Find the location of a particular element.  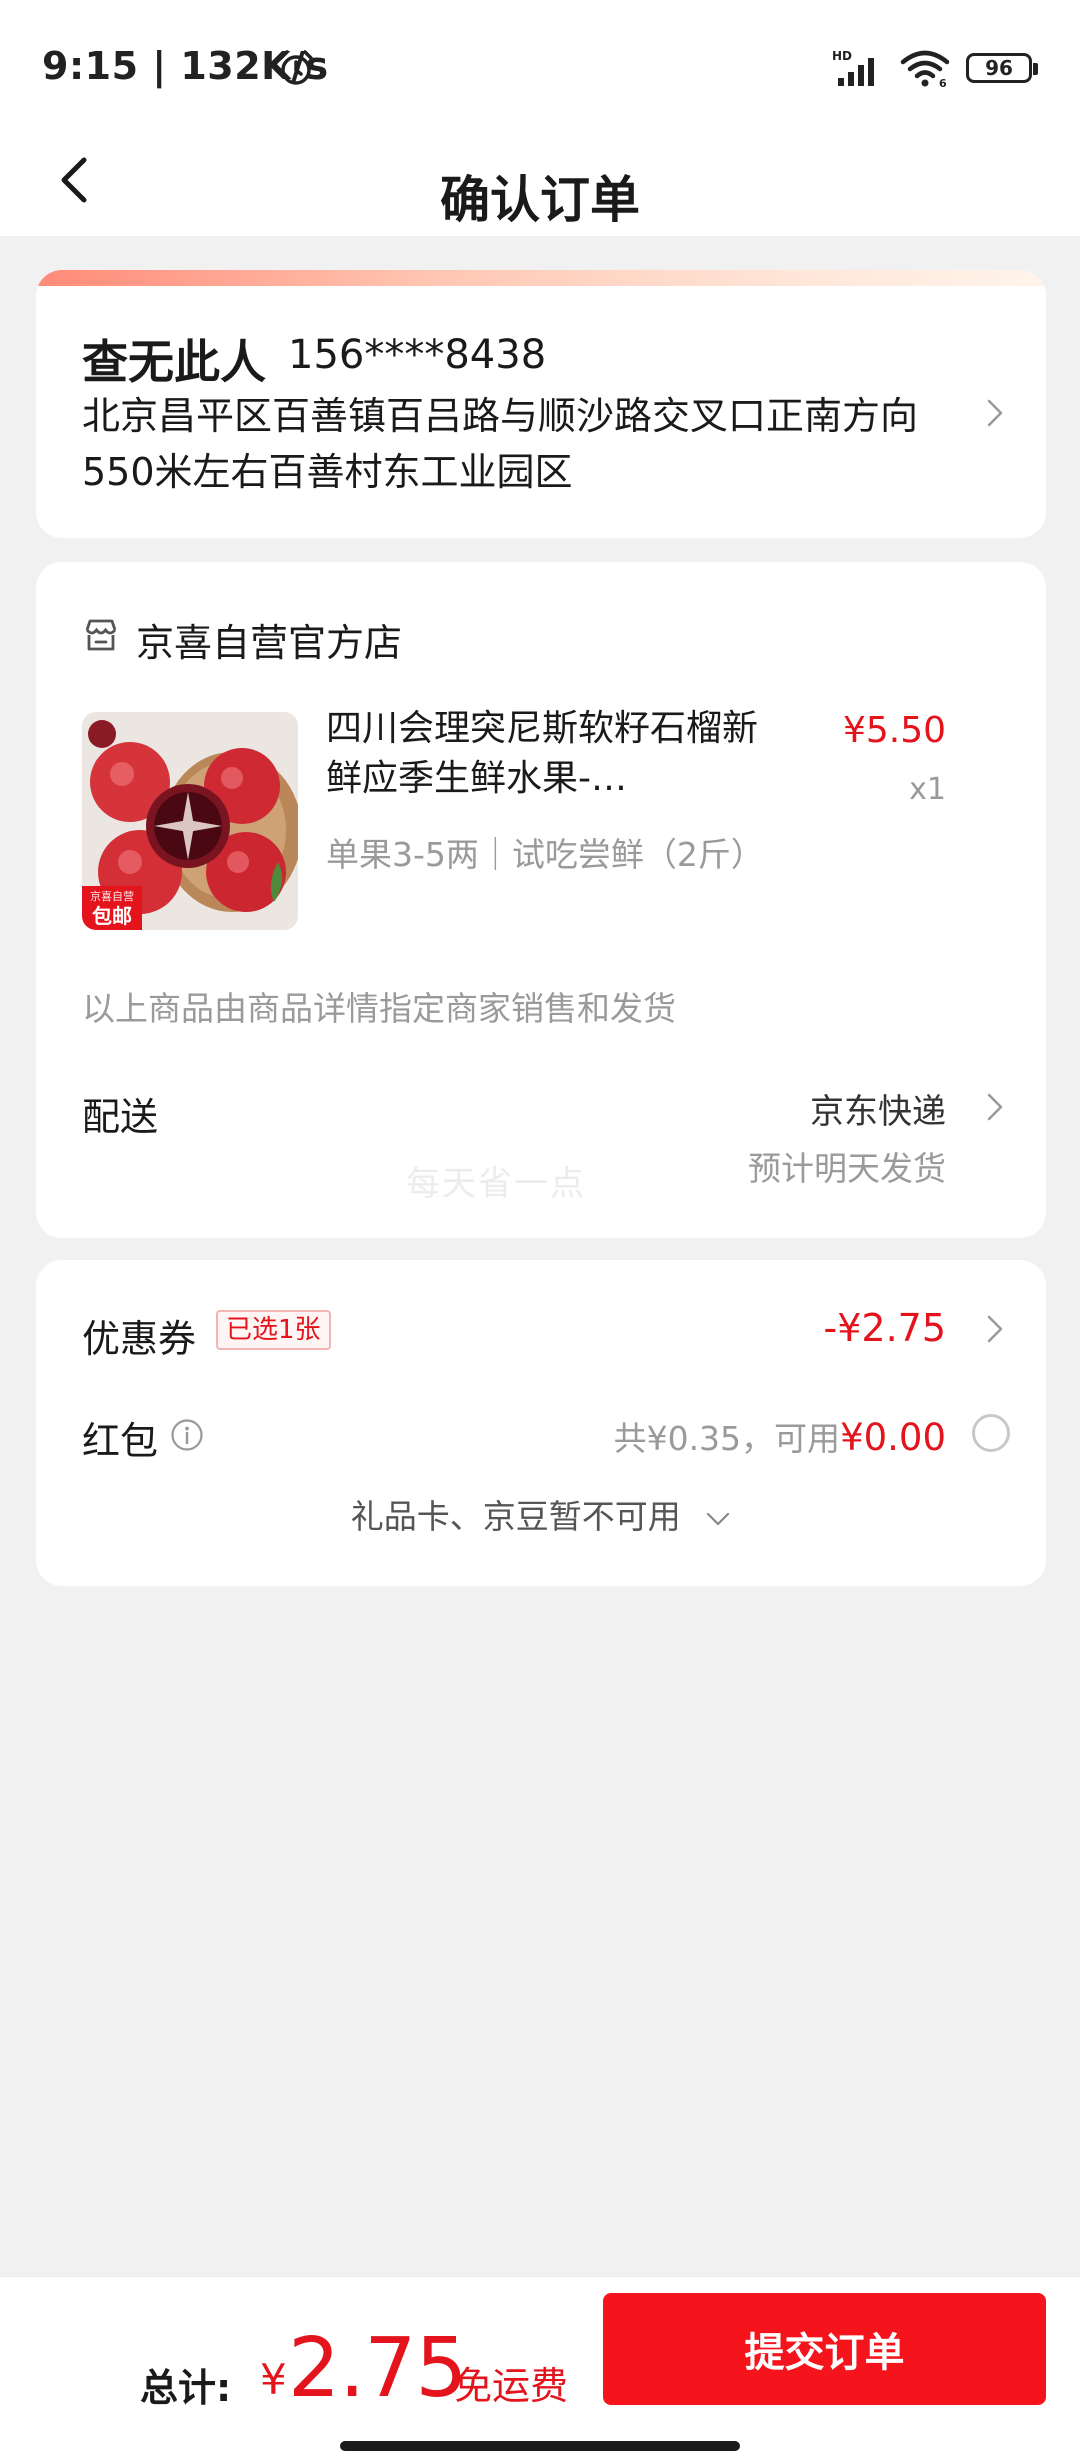

giftcard-row: 礼品卡、京豆暂不可用 is located at coordinates (541, 1514).